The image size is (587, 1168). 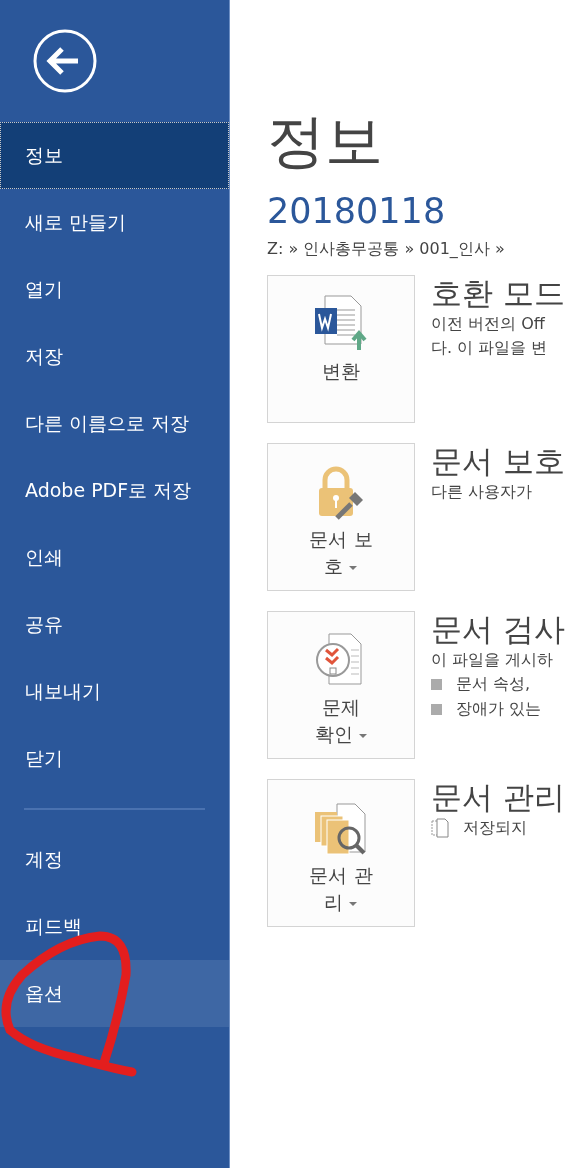 I want to click on file-path: Z: » 인사총무공통 » 001_인사 », so click(x=386, y=248).